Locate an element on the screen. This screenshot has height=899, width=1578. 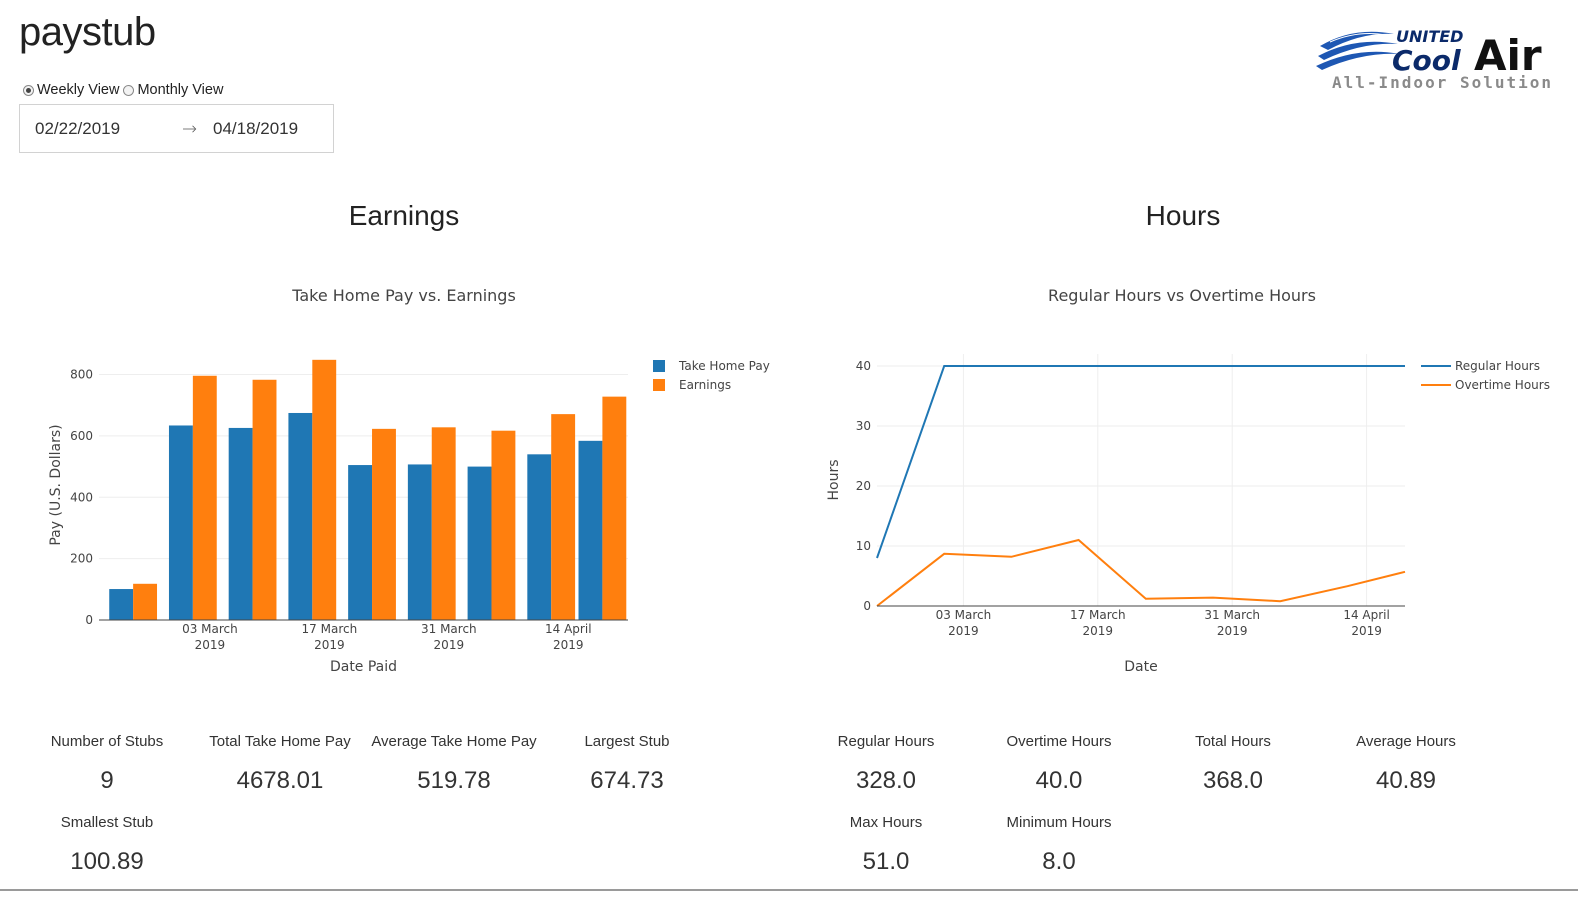
monthly-view-radio is located at coordinates (129, 90).